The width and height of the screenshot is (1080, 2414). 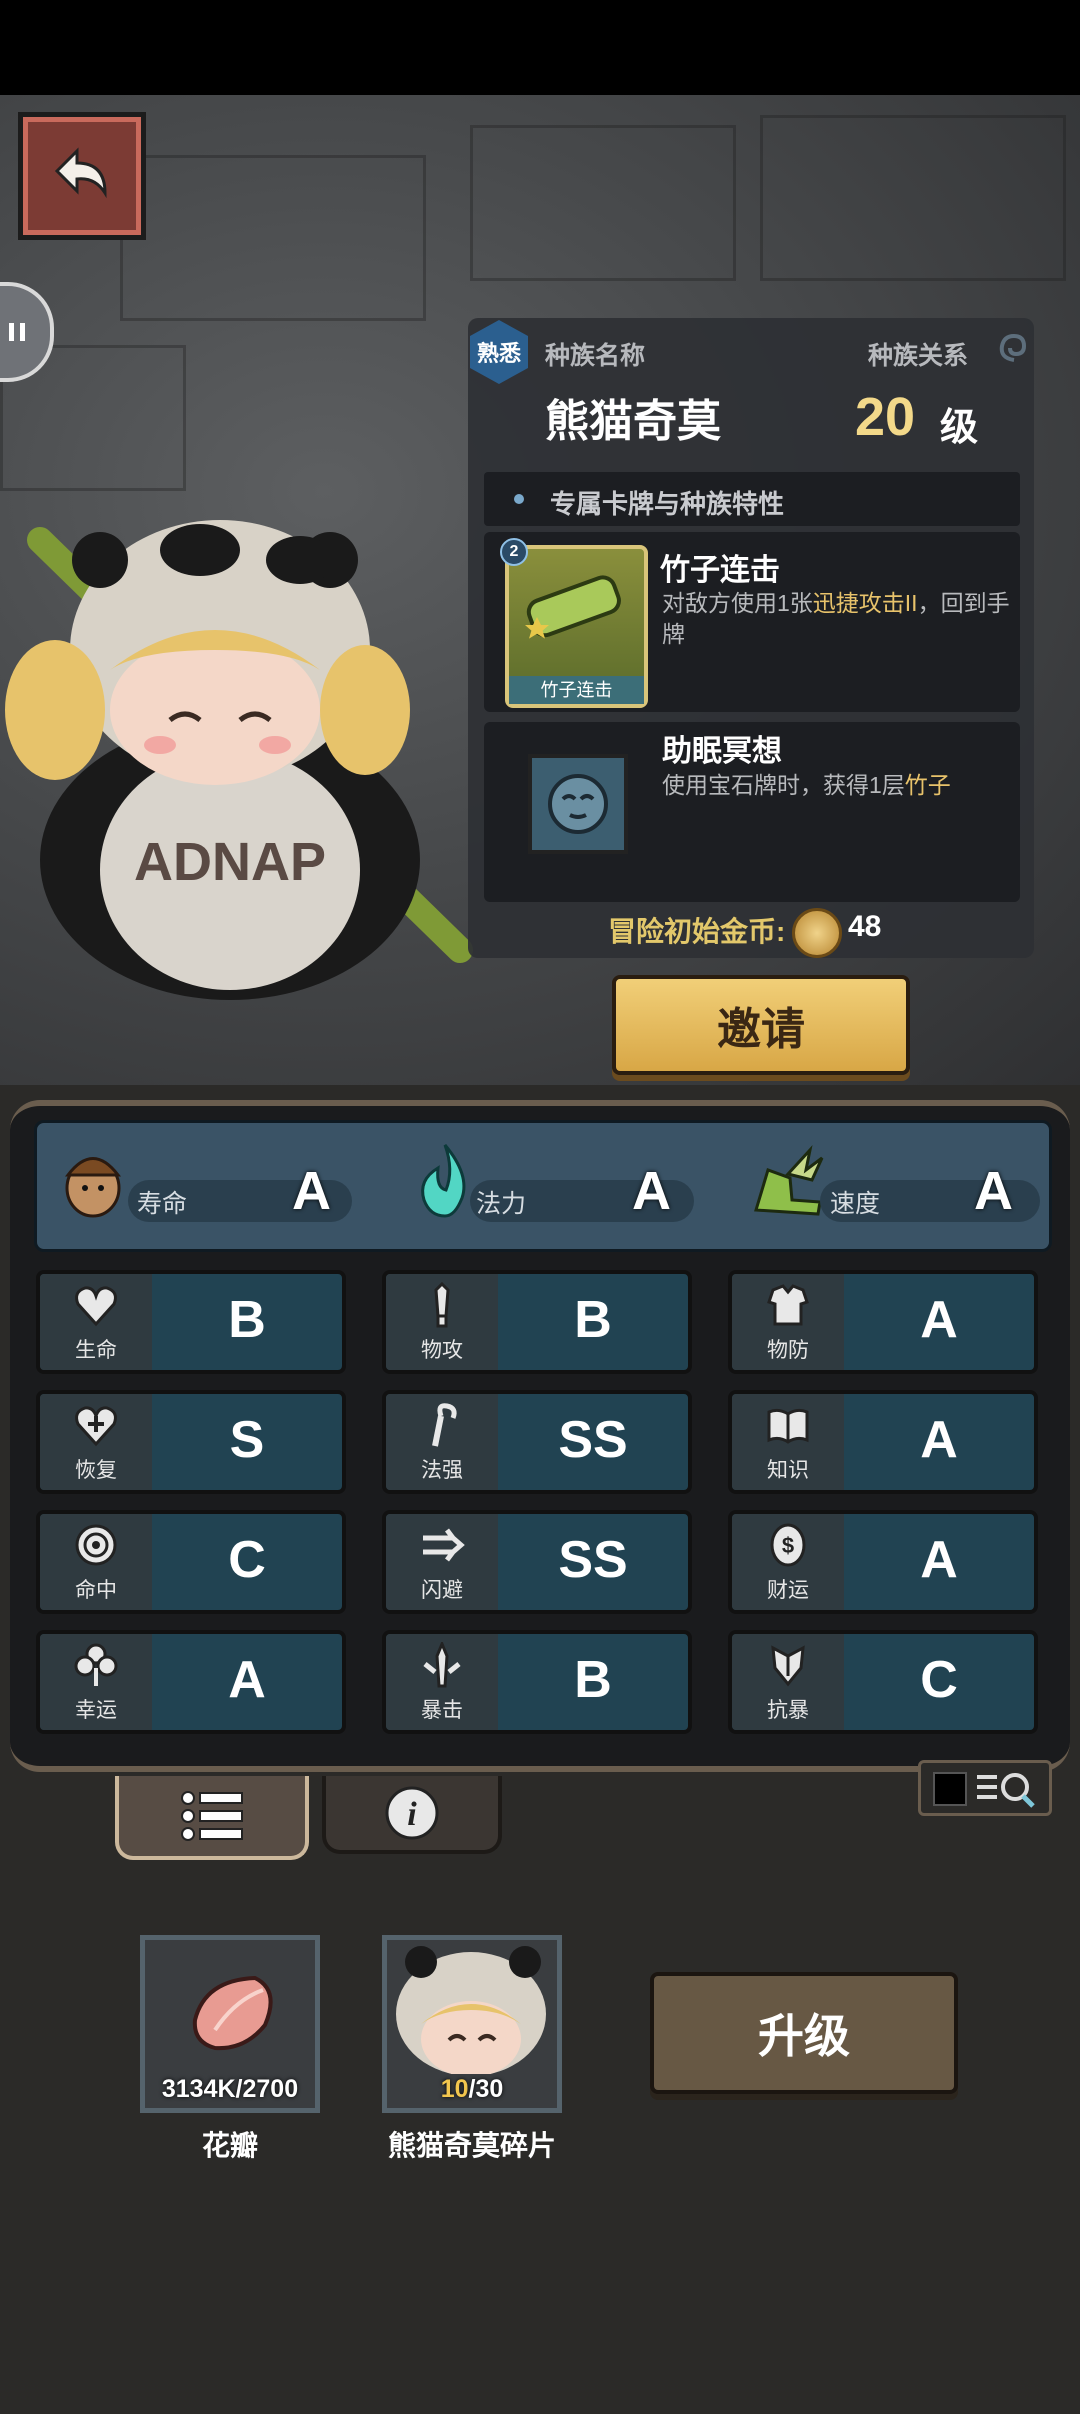 I want to click on petal-icon, so click(x=232, y=2013).